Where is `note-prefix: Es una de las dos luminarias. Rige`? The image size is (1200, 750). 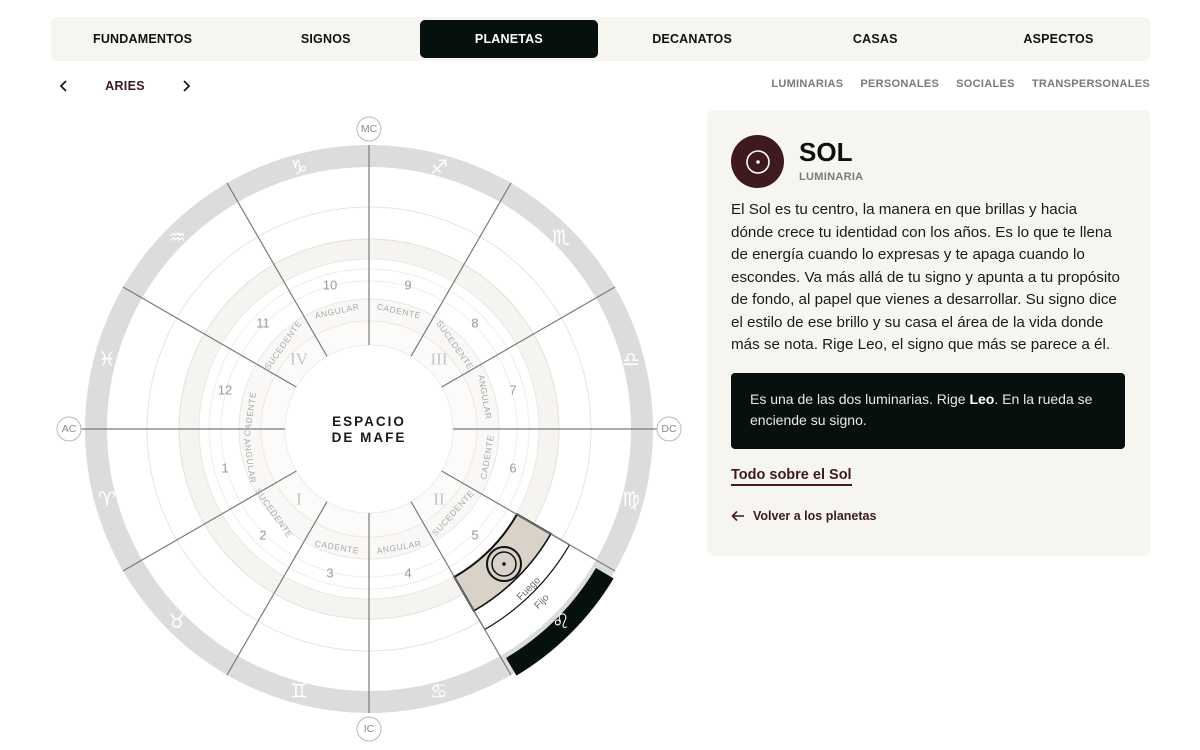 note-prefix: Es una de las dos luminarias. Rige is located at coordinates (860, 399).